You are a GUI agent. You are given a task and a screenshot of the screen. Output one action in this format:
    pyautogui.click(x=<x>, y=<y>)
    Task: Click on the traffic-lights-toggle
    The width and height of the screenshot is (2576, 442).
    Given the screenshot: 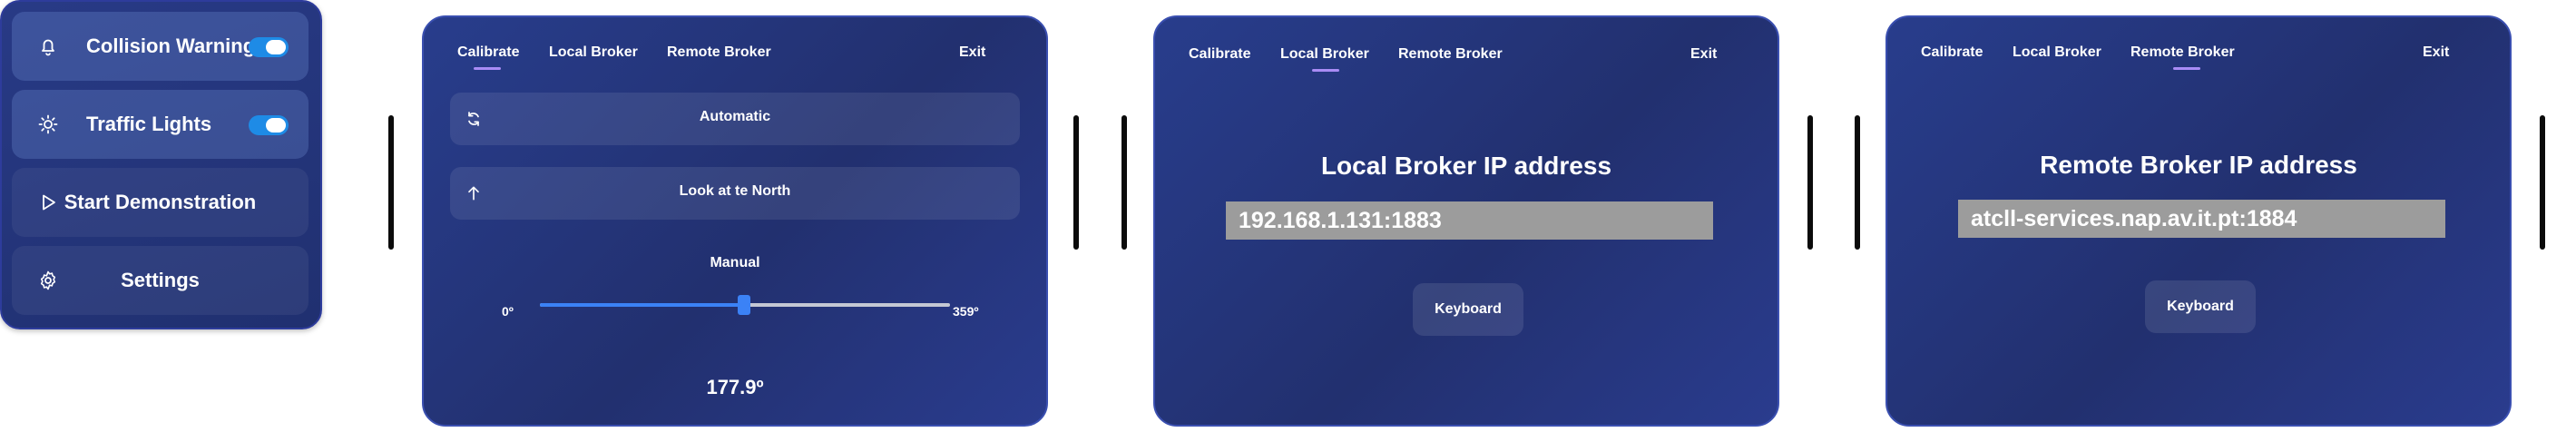 What is the action you would take?
    pyautogui.click(x=269, y=125)
    